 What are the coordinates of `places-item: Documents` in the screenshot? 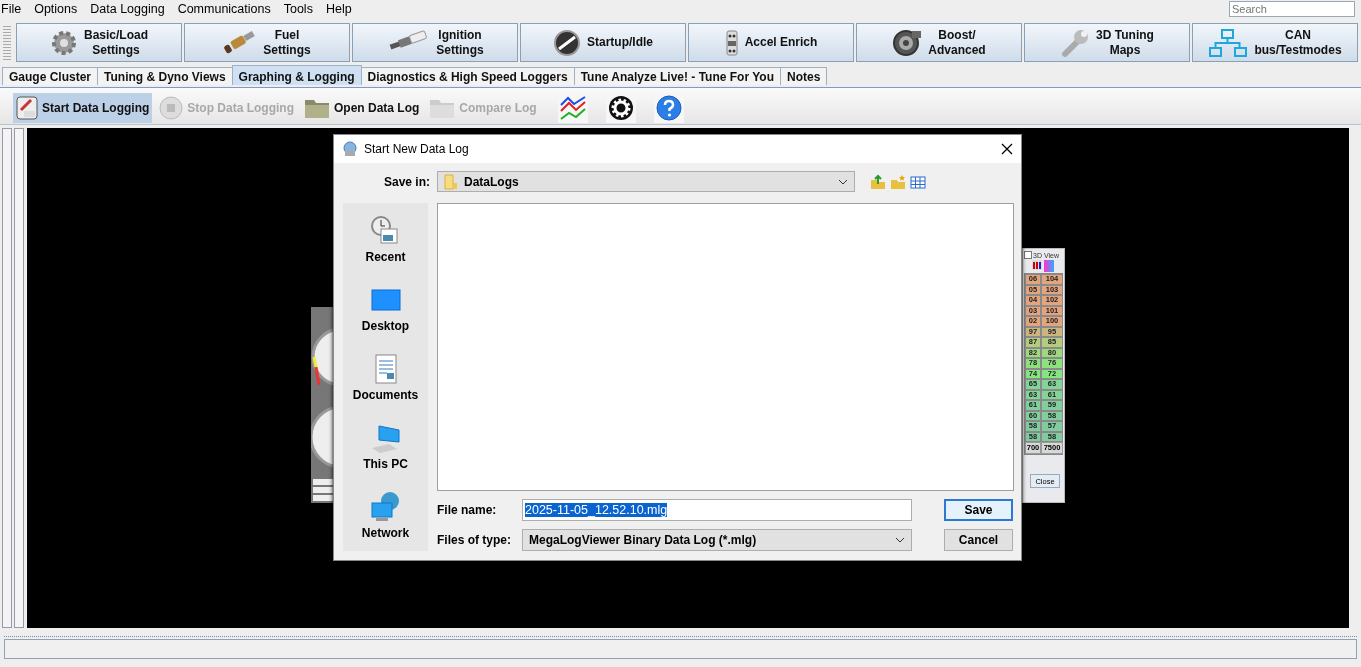 It's located at (385, 377).